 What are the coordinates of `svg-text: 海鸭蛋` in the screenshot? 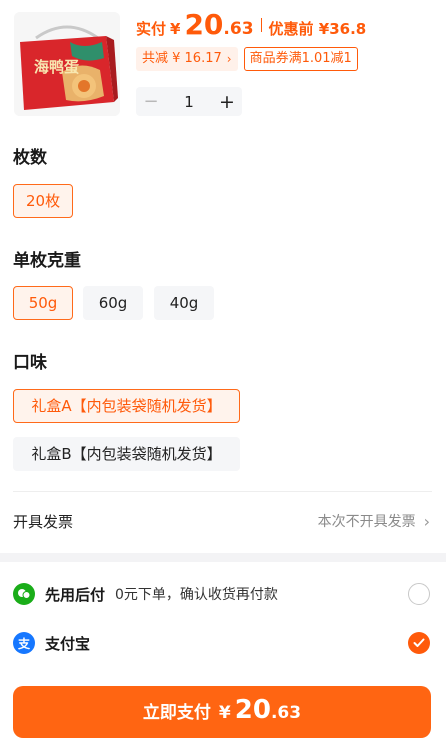 It's located at (56, 67).